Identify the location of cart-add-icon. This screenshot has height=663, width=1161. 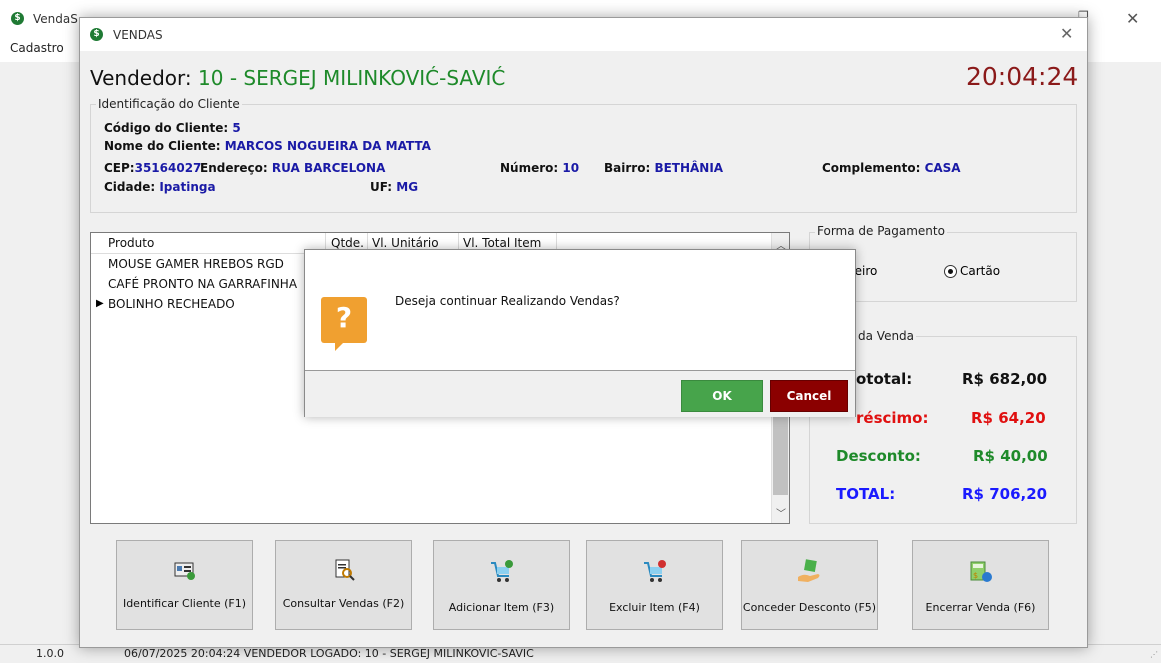
(501, 571).